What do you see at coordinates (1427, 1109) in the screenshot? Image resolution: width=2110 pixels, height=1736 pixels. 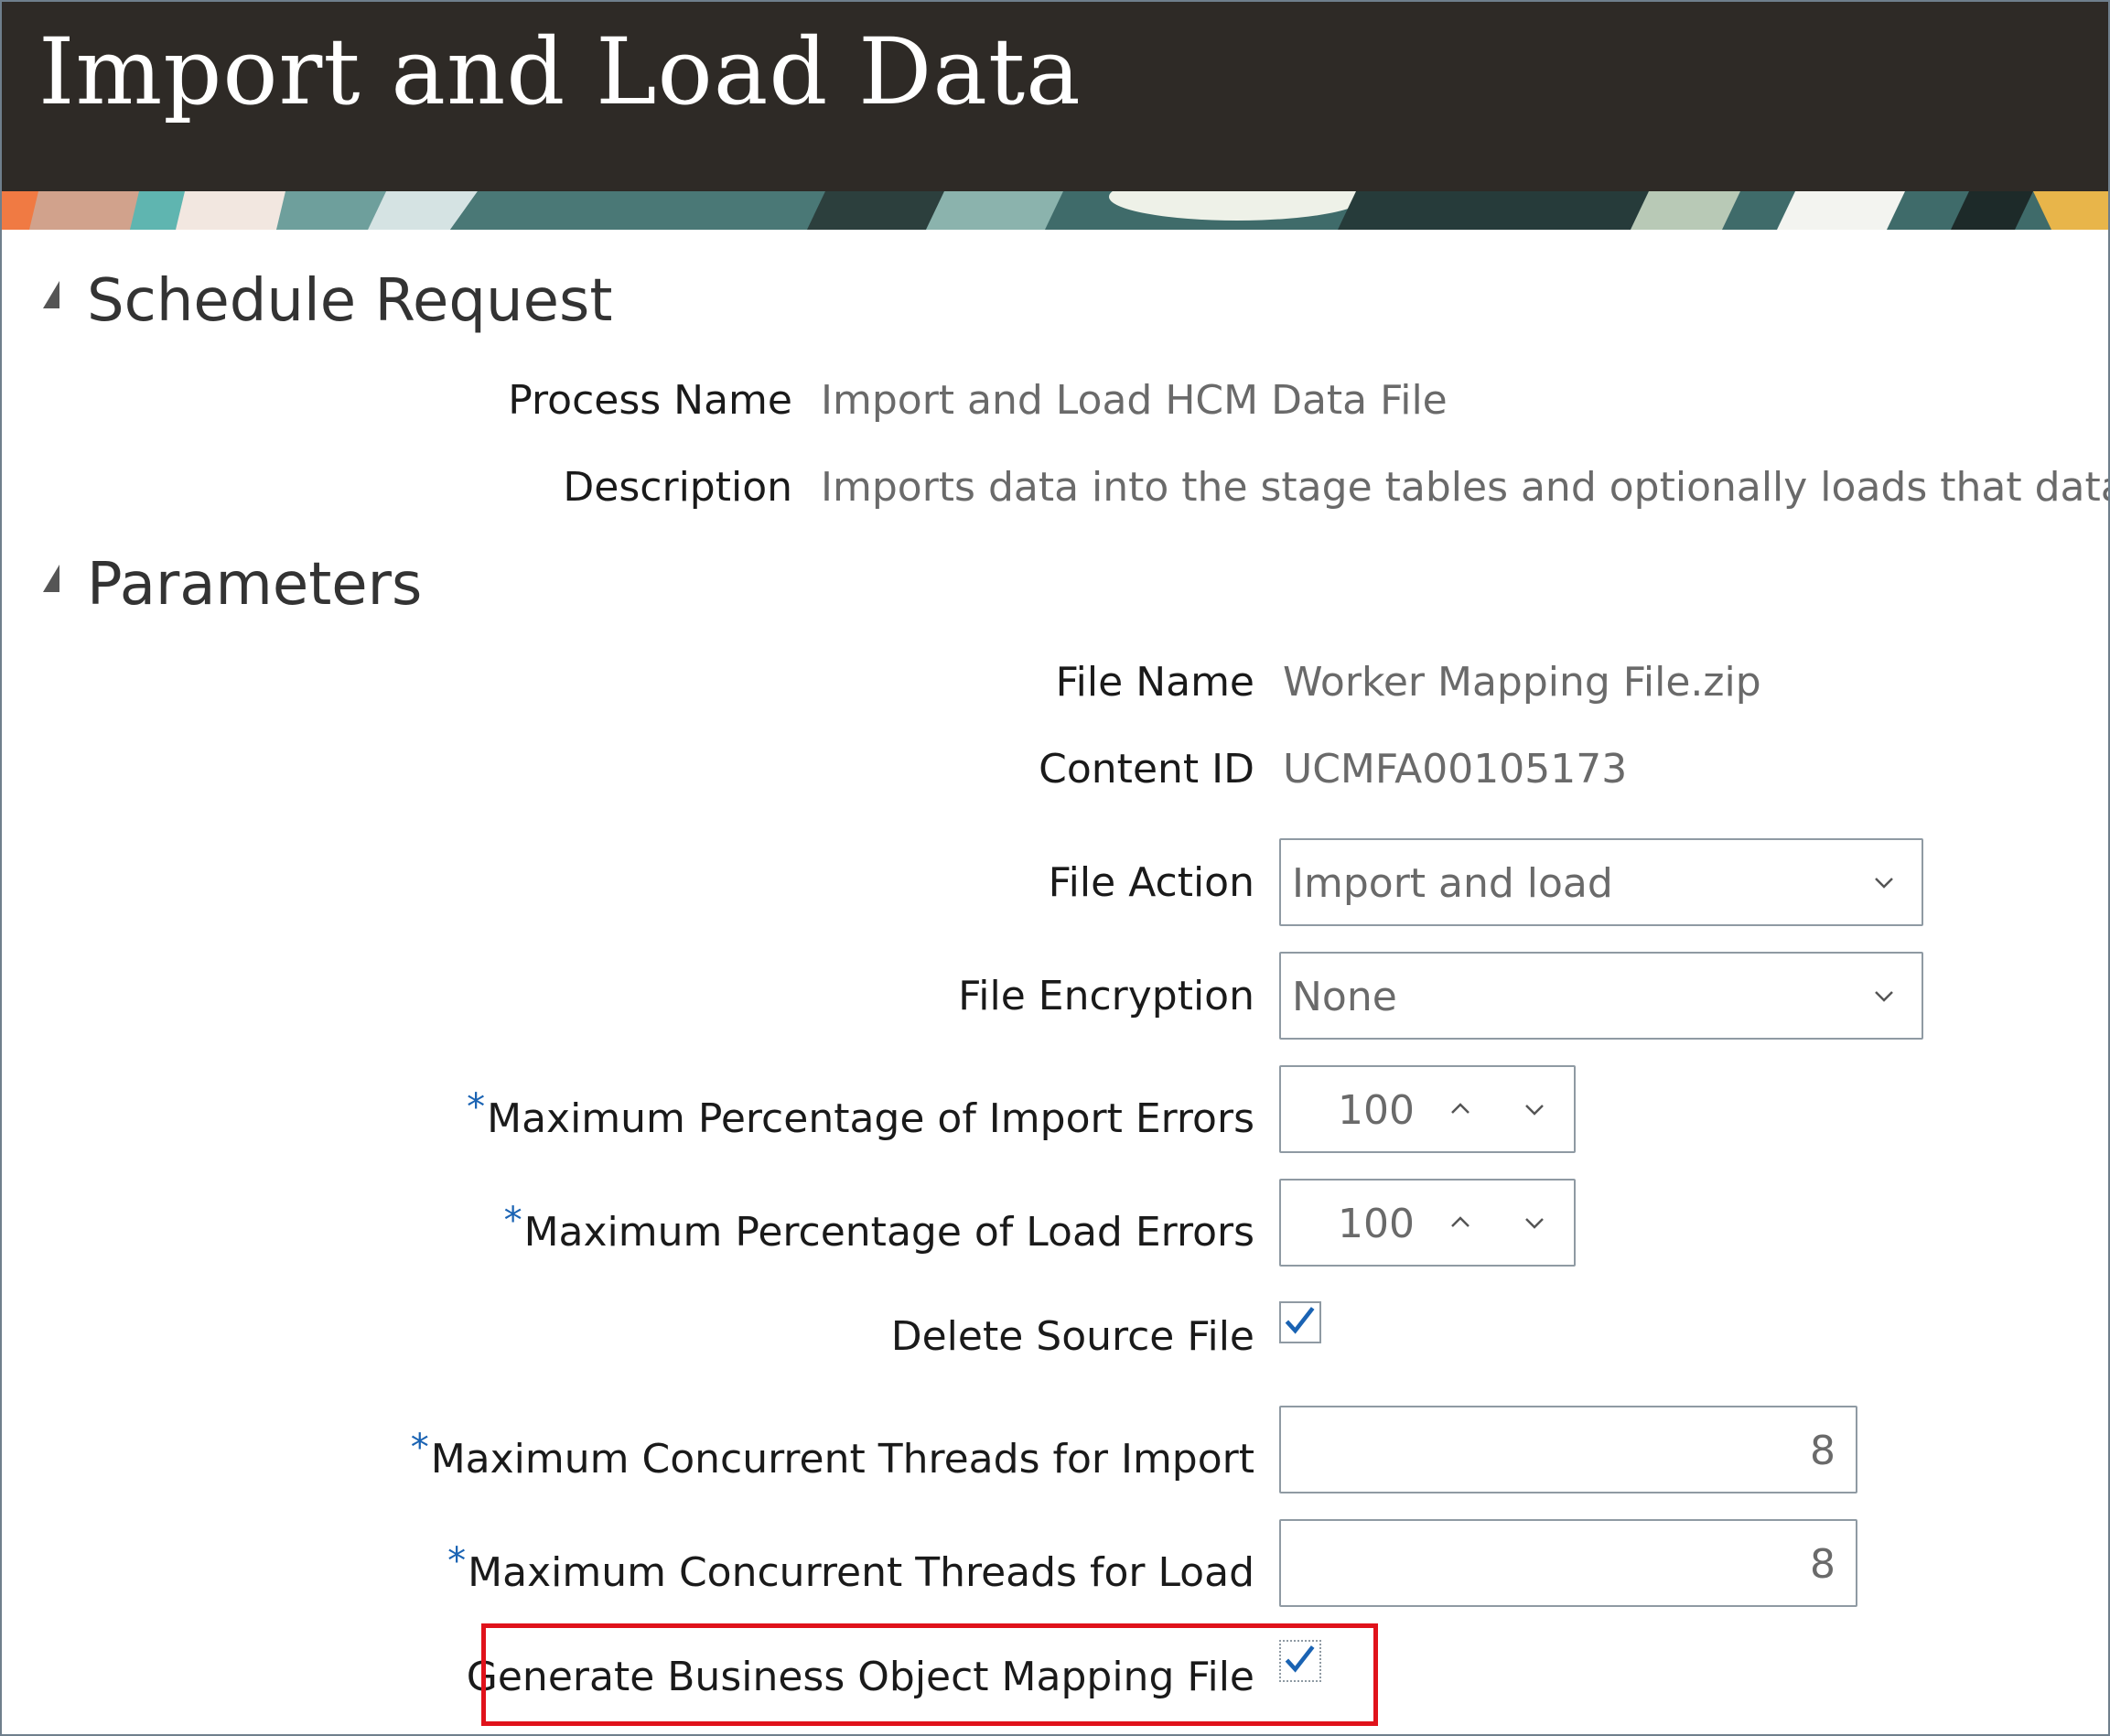 I see `max-import-errors-stepper: 100` at bounding box center [1427, 1109].